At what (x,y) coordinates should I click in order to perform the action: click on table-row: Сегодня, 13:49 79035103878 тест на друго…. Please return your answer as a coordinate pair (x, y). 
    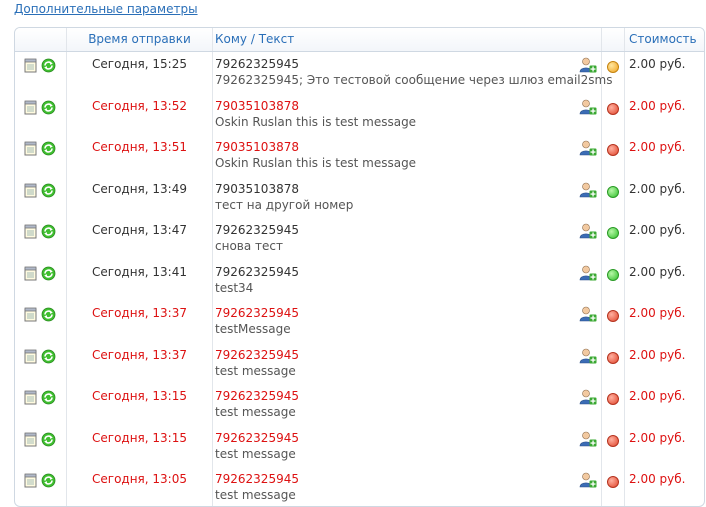
    Looking at the image, I should click on (359, 197).